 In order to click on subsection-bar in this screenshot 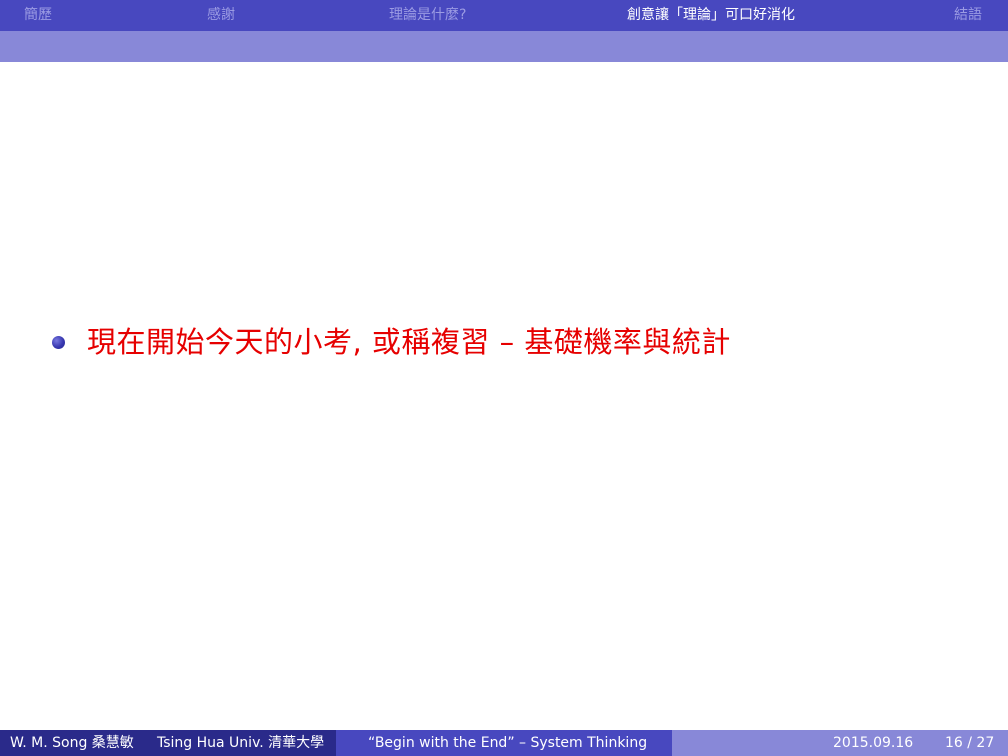, I will do `click(504, 46)`.